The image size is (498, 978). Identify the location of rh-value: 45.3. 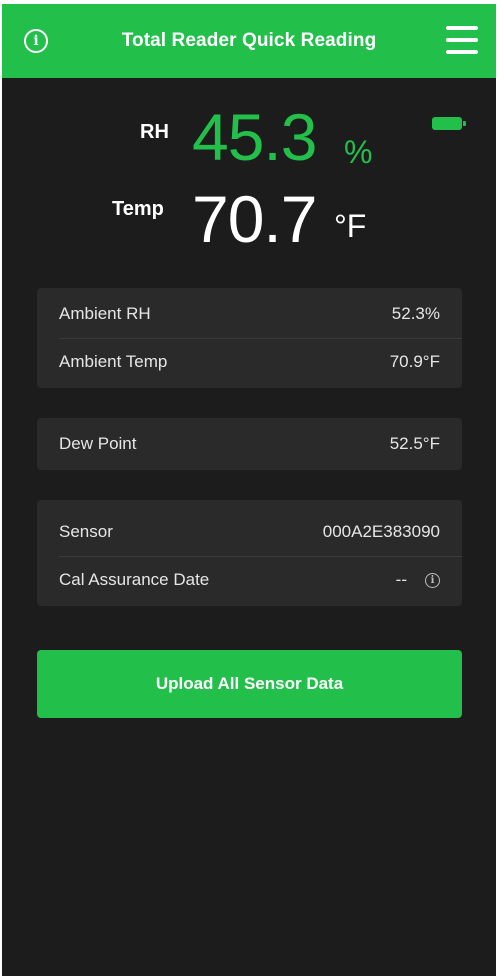
(254, 137).